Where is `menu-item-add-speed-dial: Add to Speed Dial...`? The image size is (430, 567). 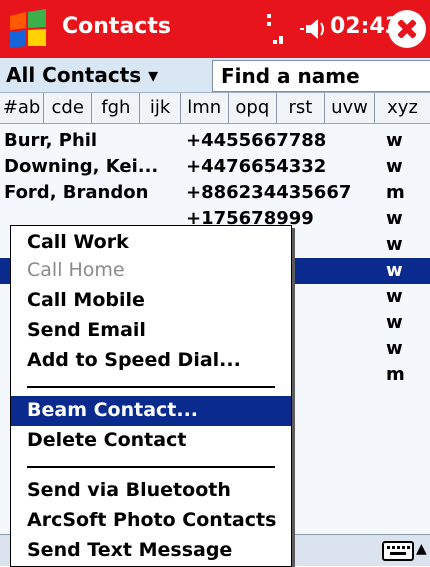
menu-item-add-speed-dial: Add to Speed Dial... is located at coordinates (151, 361).